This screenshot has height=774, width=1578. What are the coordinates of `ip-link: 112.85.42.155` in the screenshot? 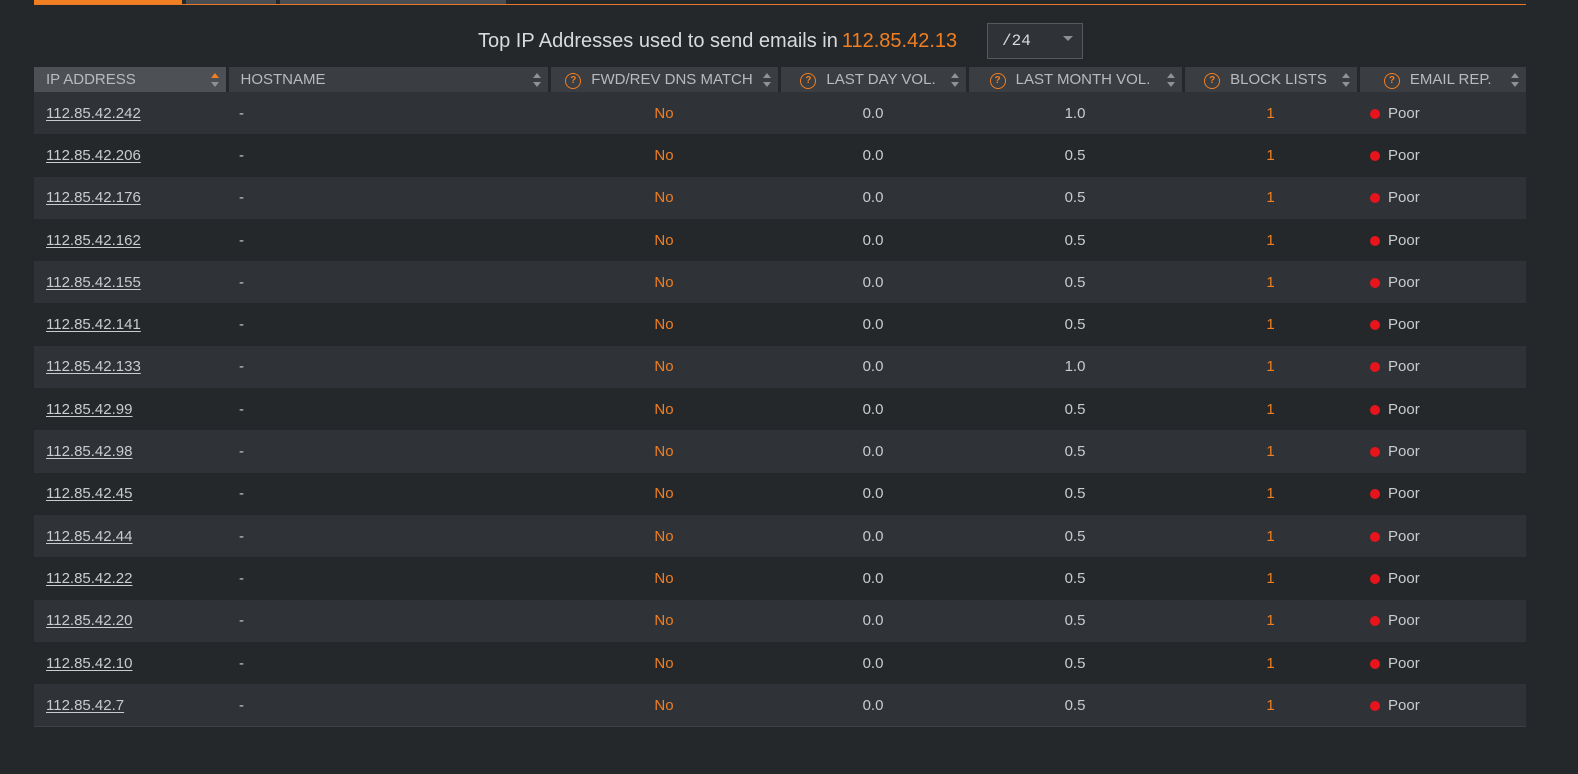 It's located at (93, 282).